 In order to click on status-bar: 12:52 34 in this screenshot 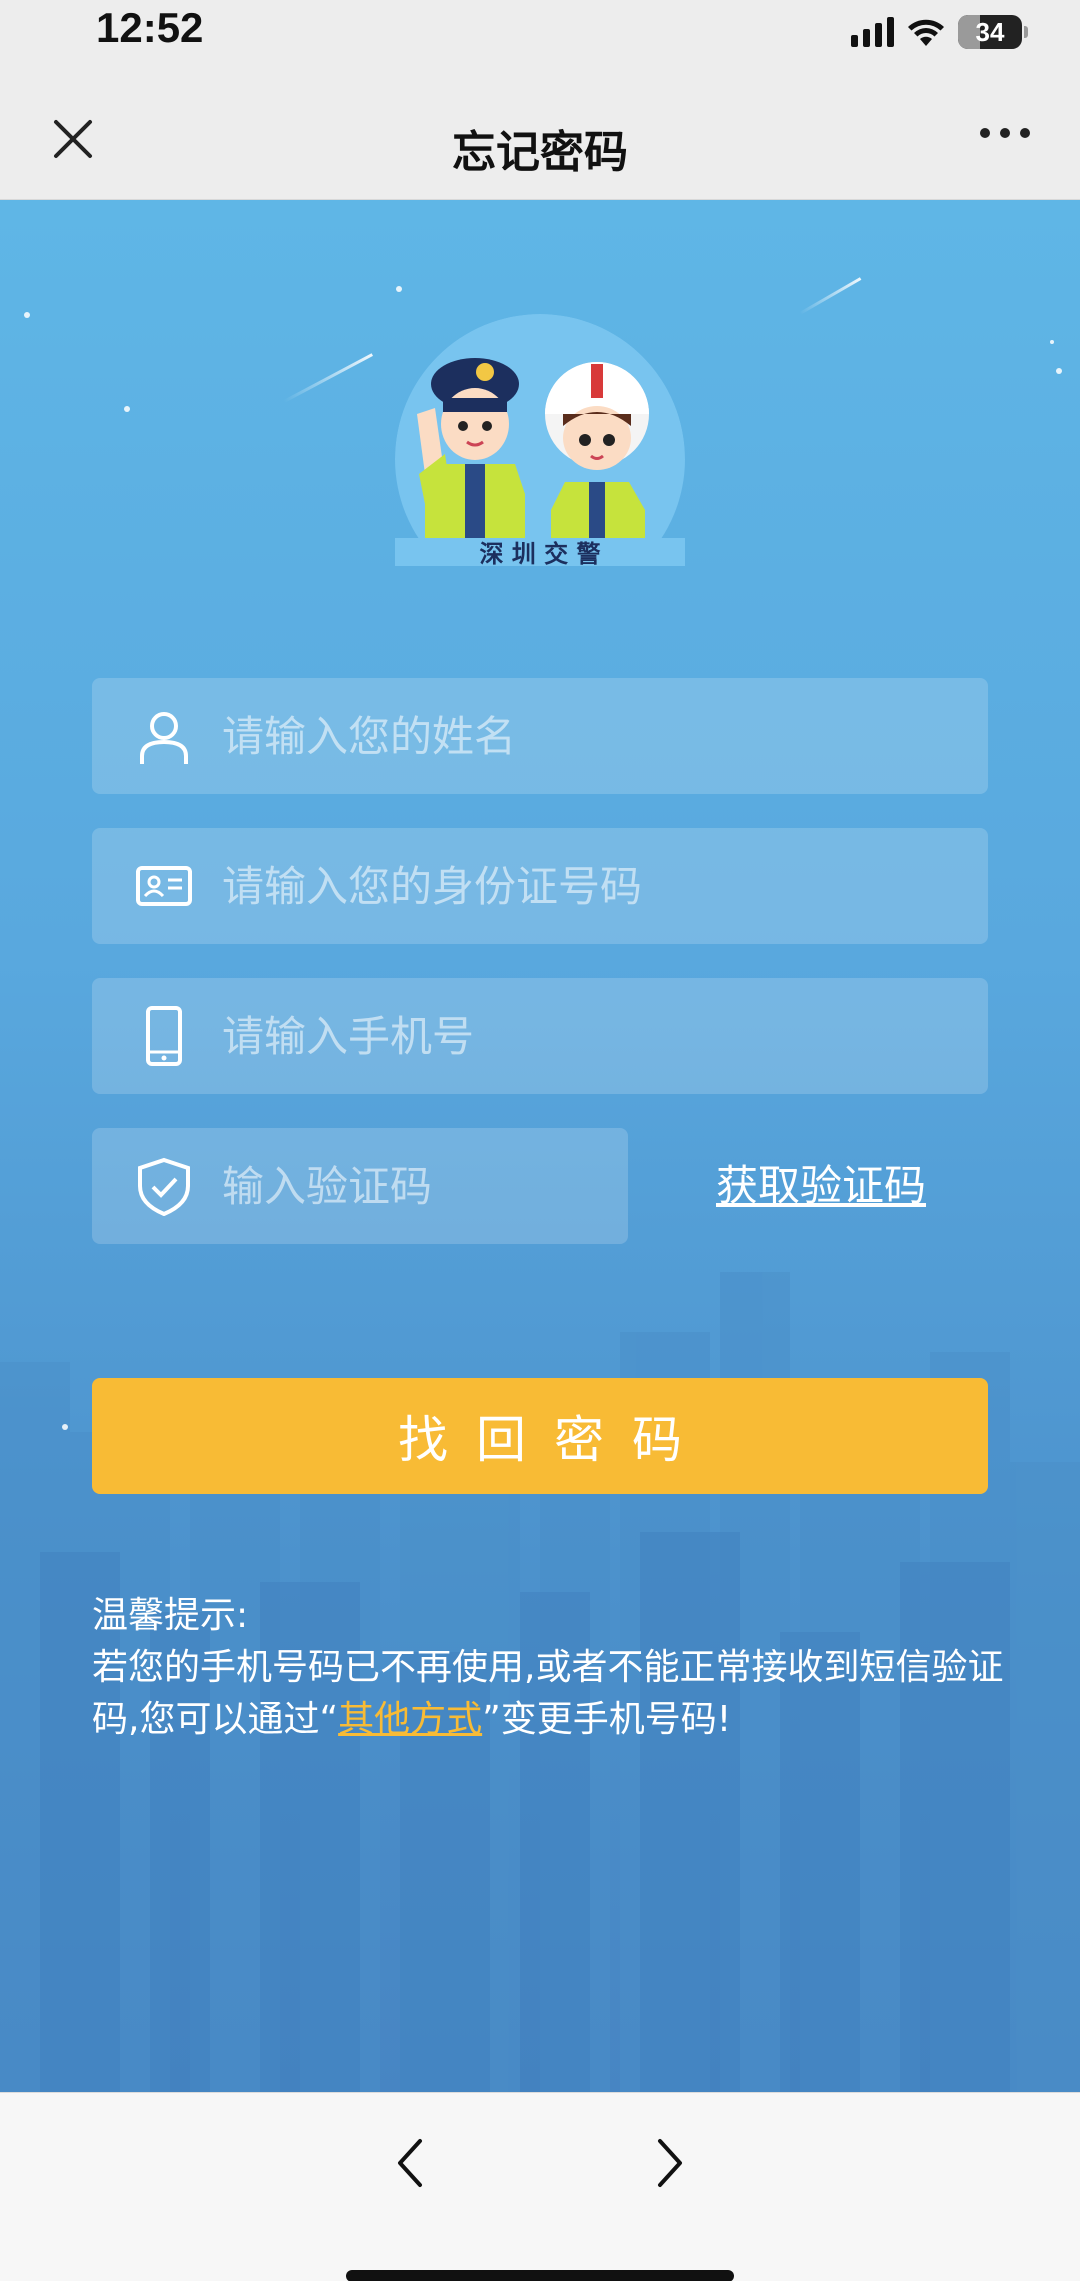, I will do `click(540, 38)`.